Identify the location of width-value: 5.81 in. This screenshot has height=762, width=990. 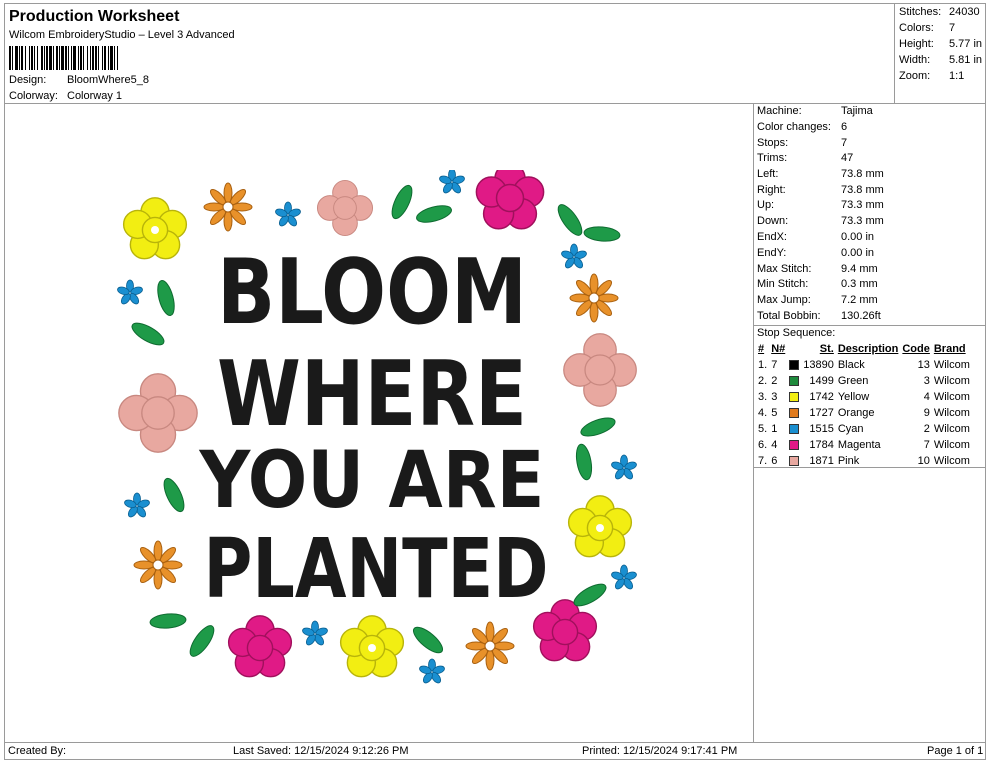
(966, 60).